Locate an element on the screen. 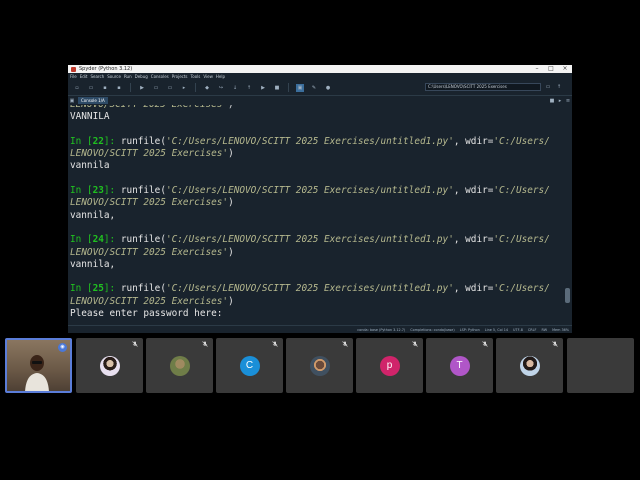 The image size is (640, 480). run-cell-advance-icon: ▭ is located at coordinates (170, 88).